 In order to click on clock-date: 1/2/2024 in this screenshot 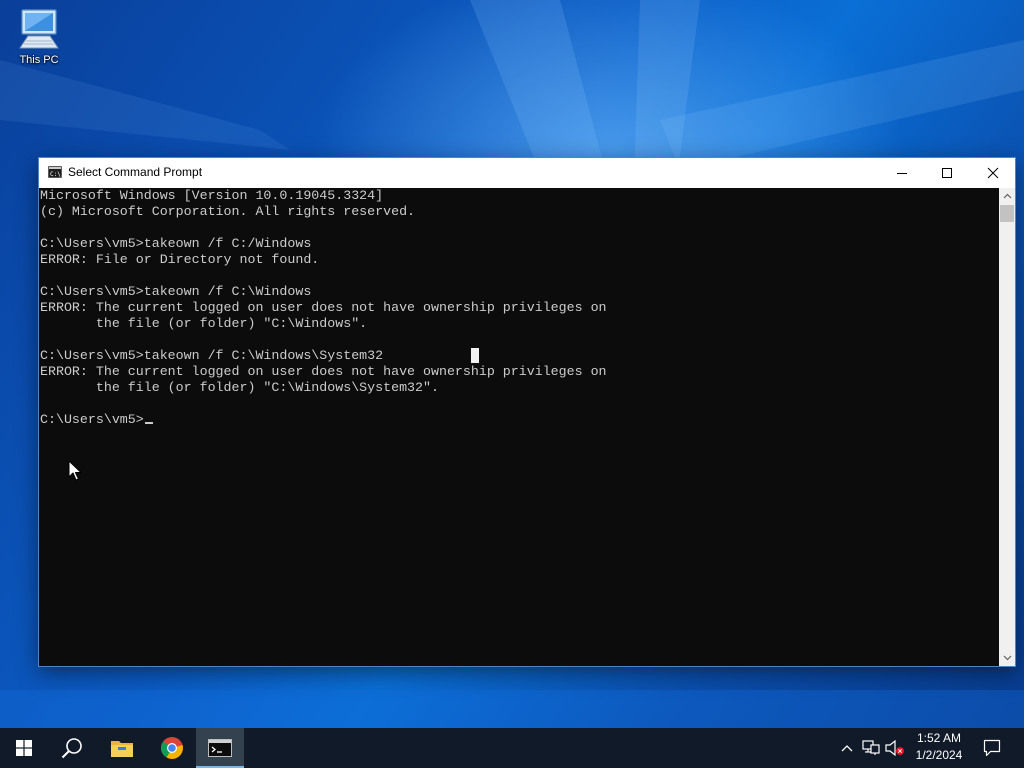, I will do `click(939, 755)`.